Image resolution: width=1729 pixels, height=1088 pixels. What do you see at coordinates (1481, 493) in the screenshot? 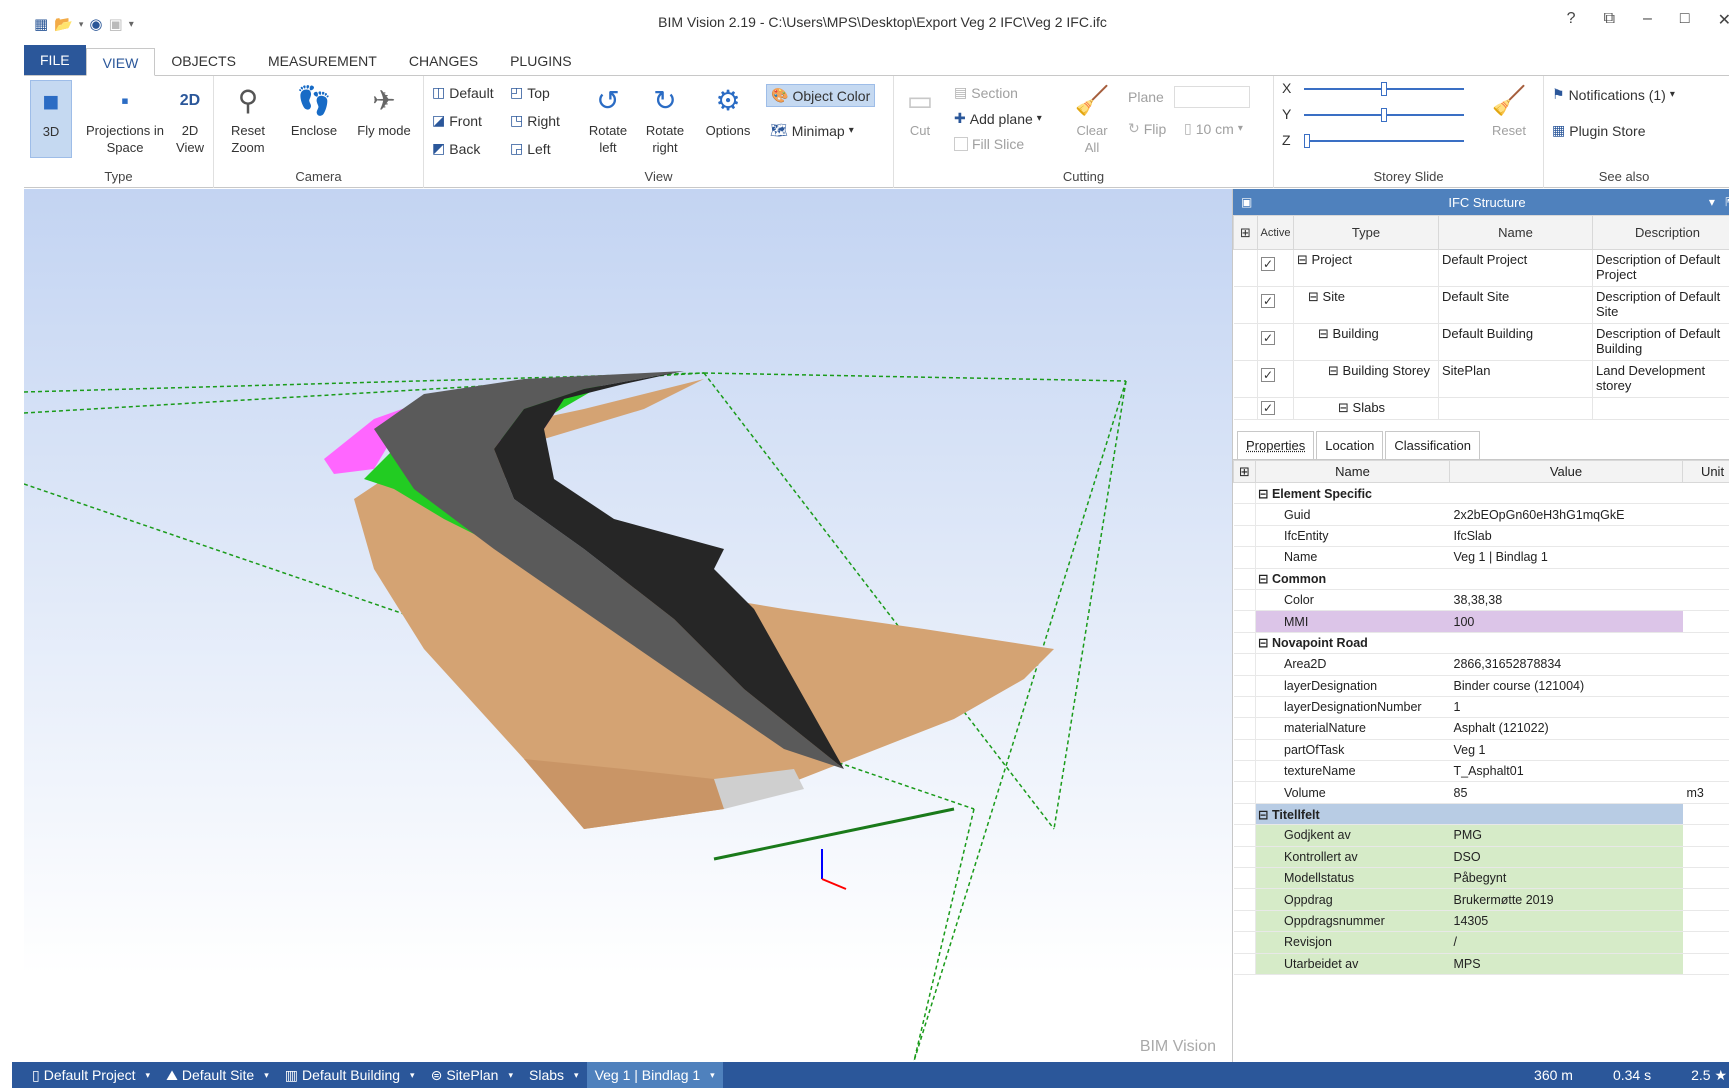
I see `property-group-row: ⊟ Element Specific` at bounding box center [1481, 493].